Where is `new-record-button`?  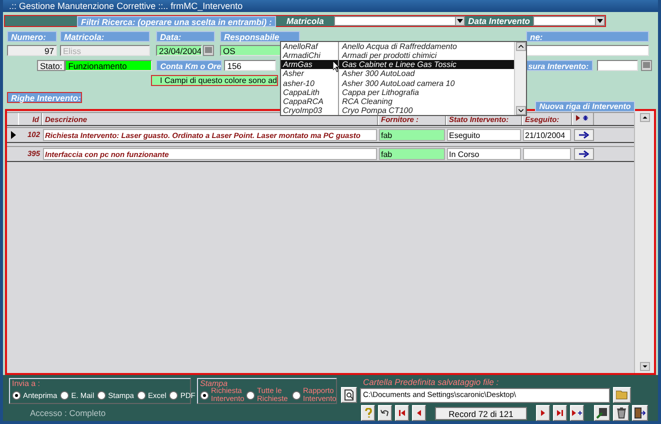
new-record-button is located at coordinates (577, 413).